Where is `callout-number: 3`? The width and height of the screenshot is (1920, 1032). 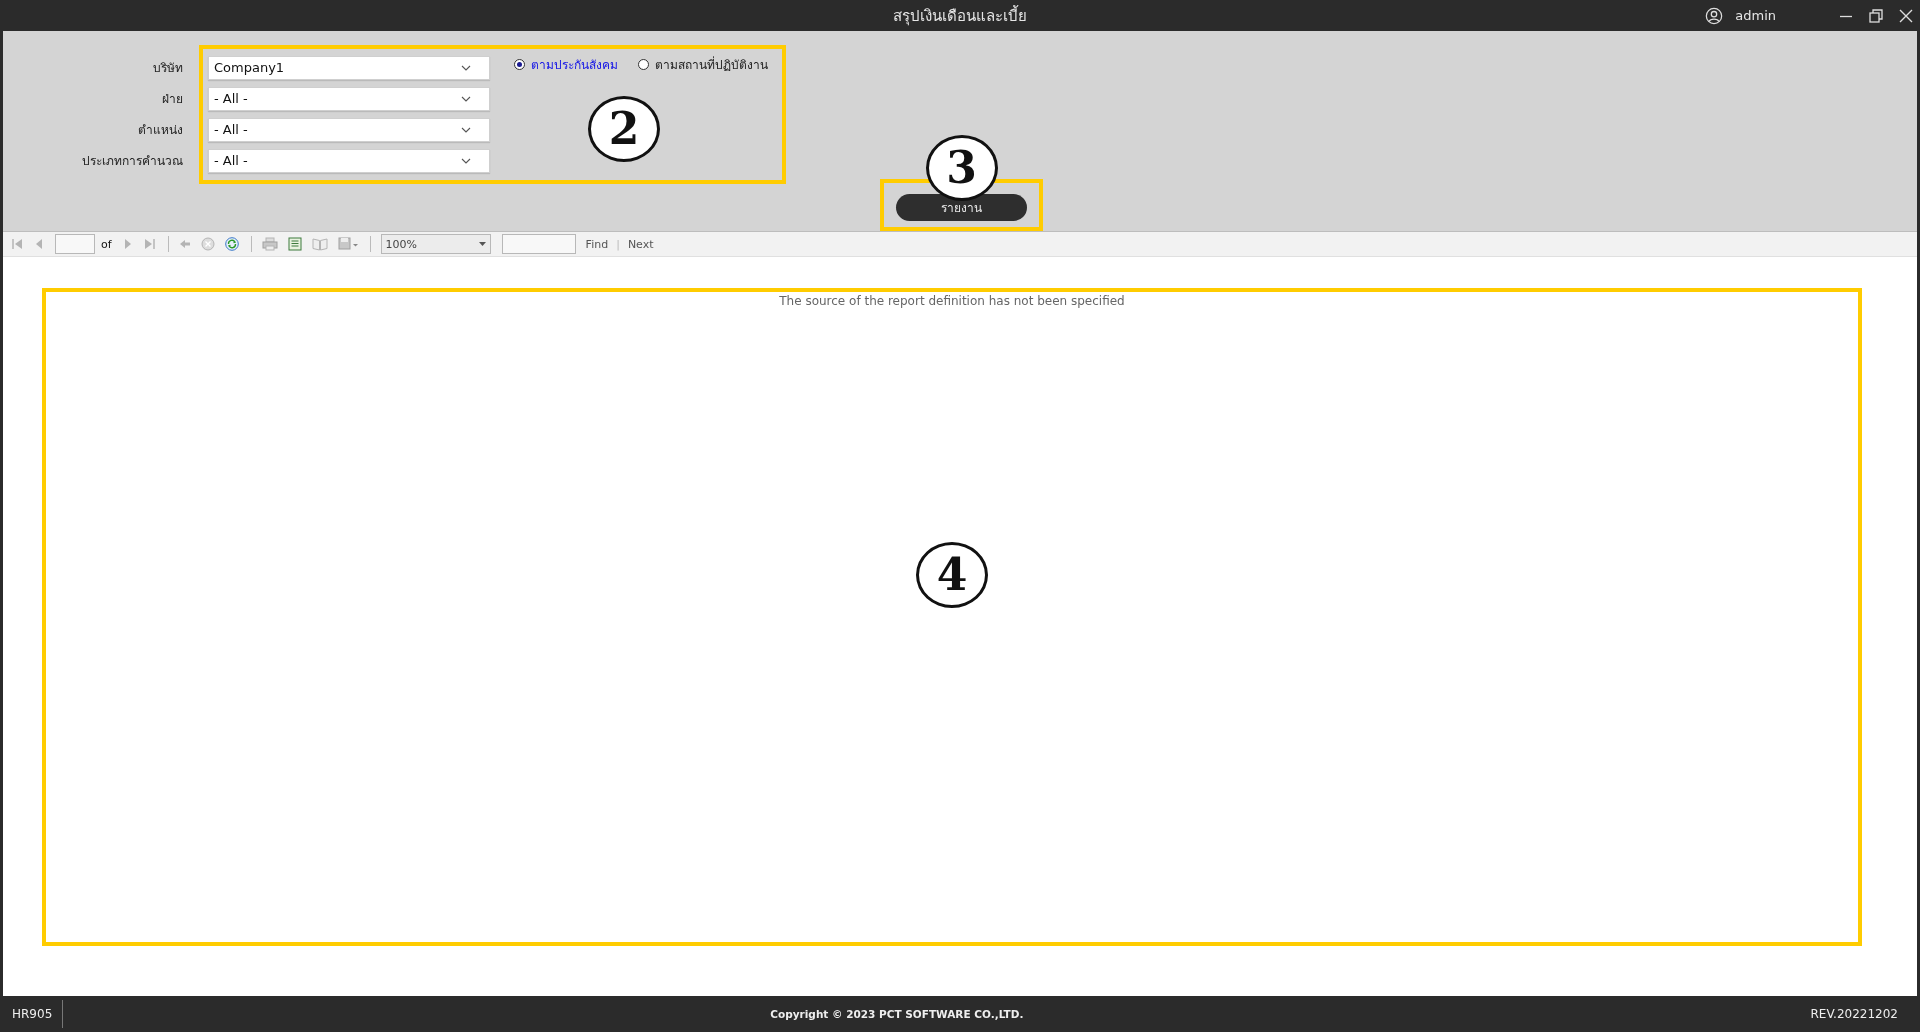
callout-number: 3 is located at coordinates (961, 168).